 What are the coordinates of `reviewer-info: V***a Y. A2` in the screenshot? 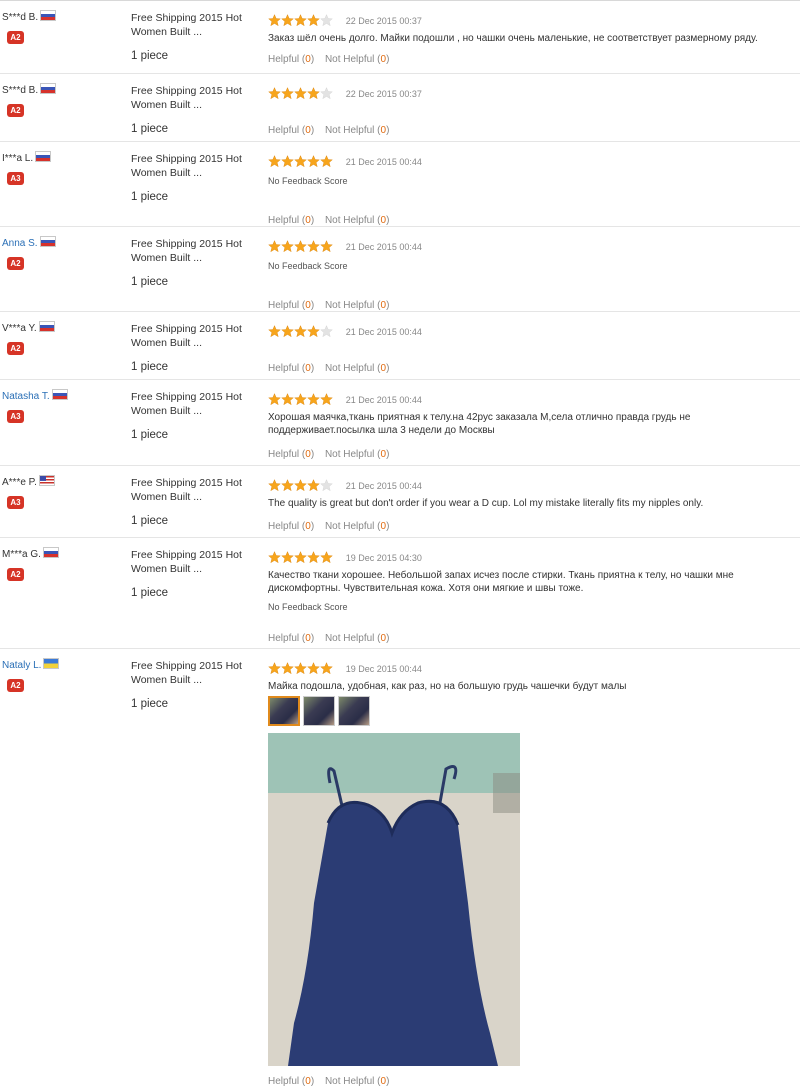 It's located at (63, 338).